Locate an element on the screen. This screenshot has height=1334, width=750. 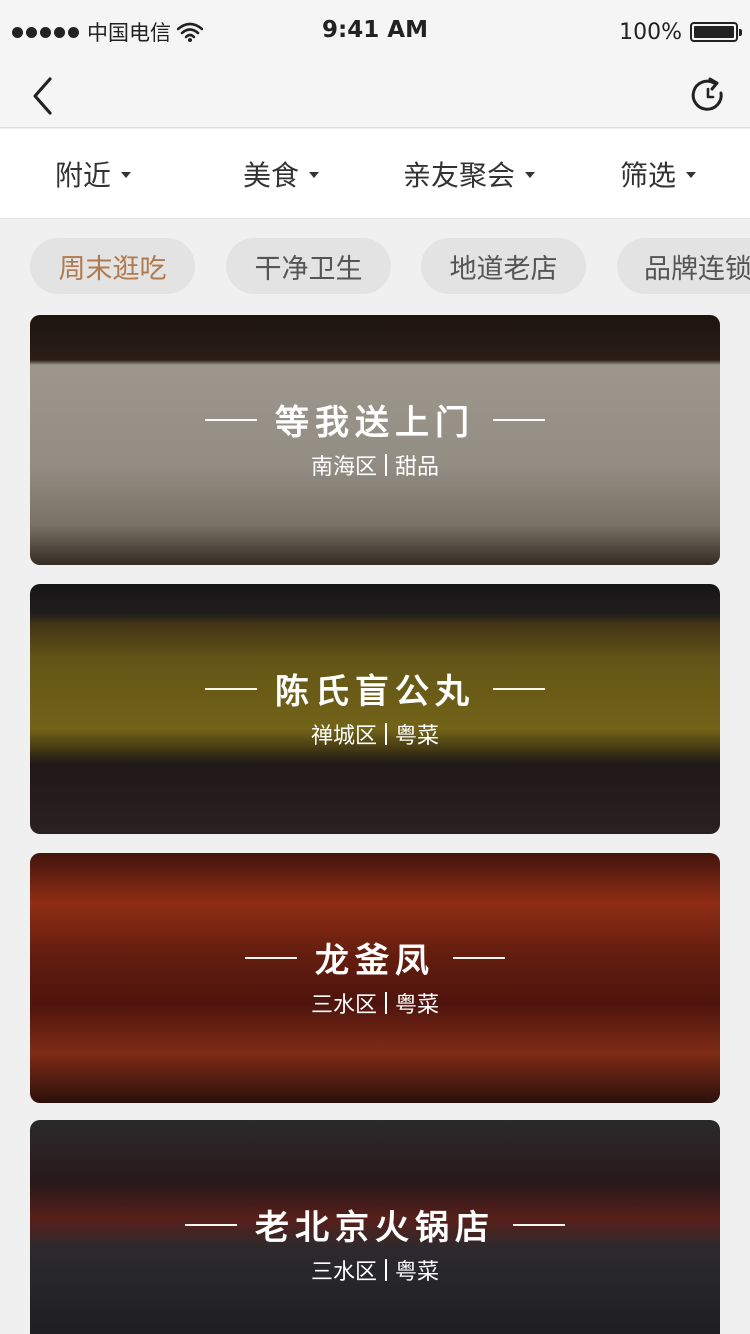
status-bar: 中国电信 9:41 AM 100% is located at coordinates (375, 32).